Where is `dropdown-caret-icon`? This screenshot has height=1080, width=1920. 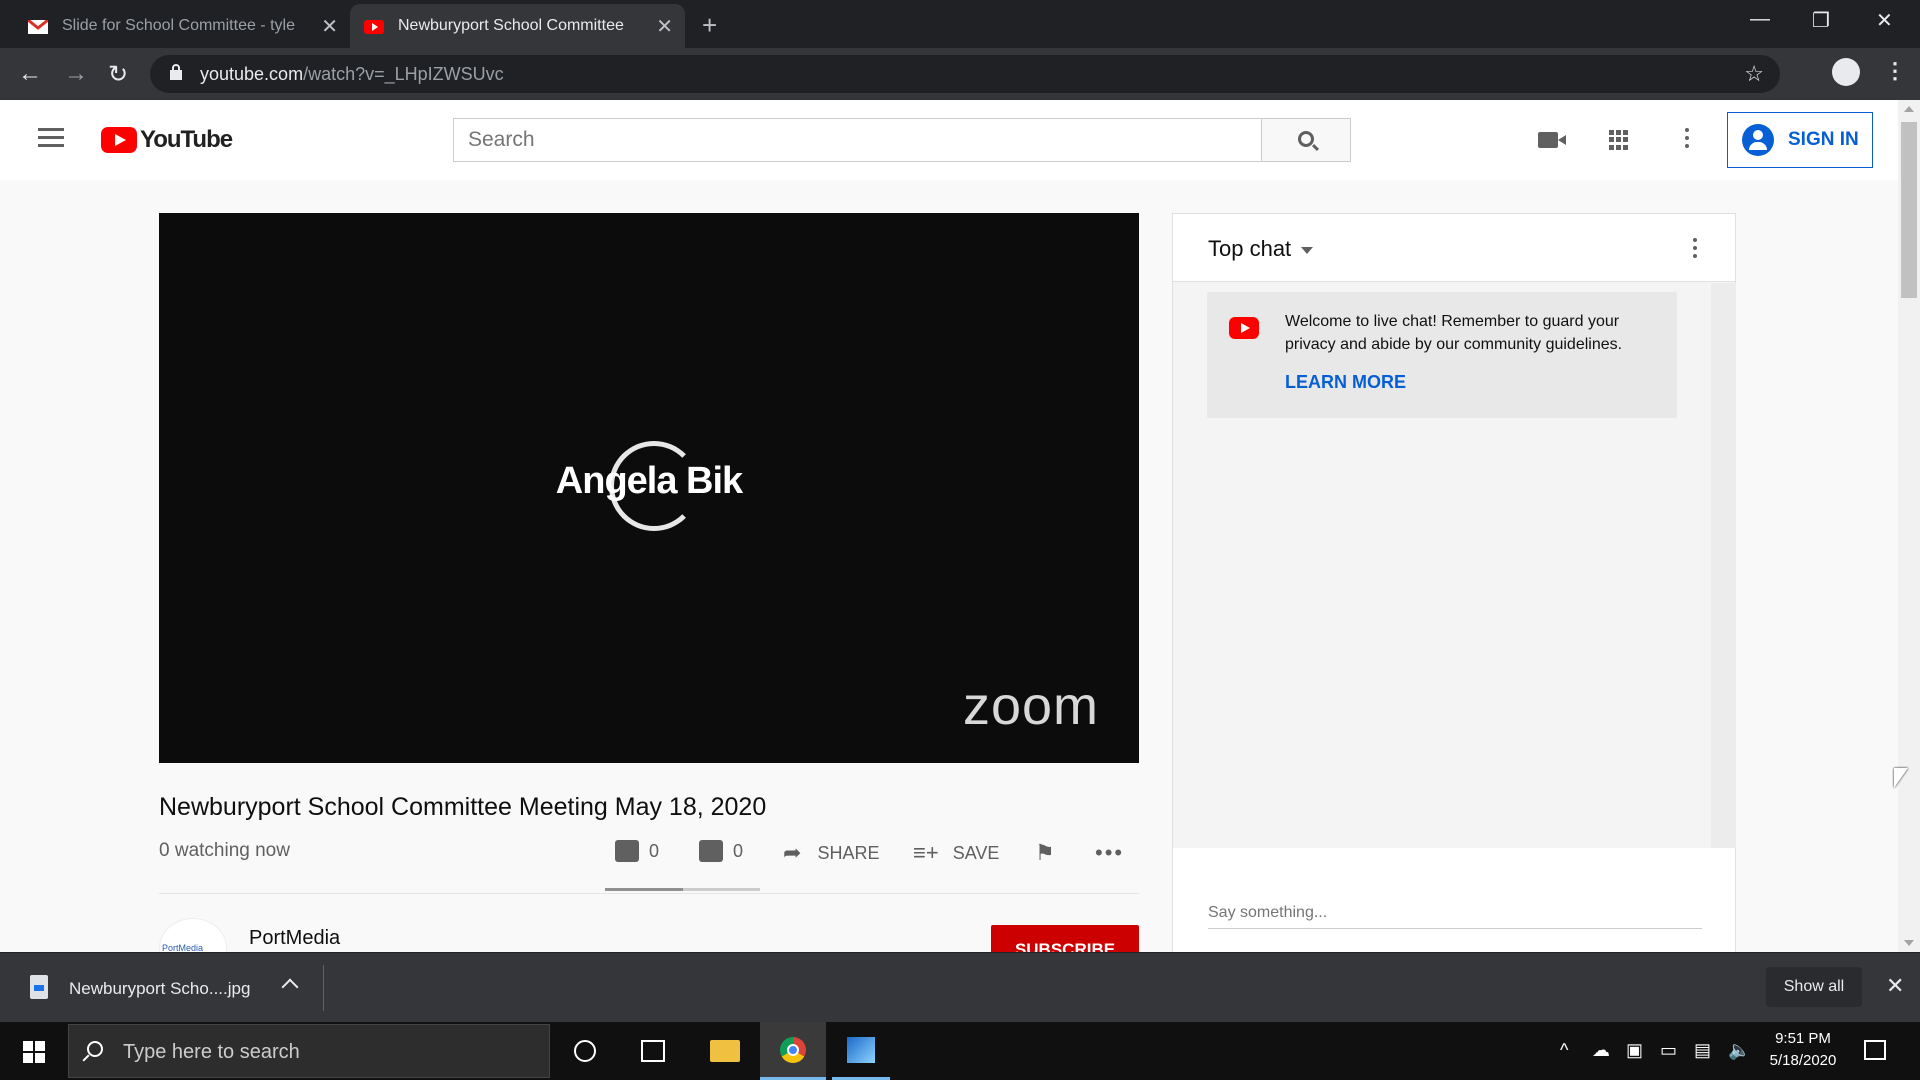 dropdown-caret-icon is located at coordinates (1307, 250).